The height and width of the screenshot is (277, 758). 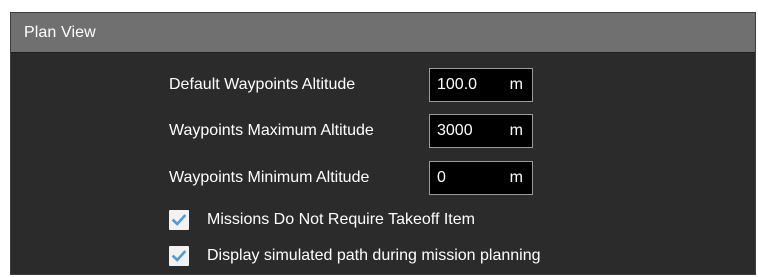 What do you see at coordinates (516, 130) in the screenshot?
I see `waypoints-maximum-altitude-unit: m` at bounding box center [516, 130].